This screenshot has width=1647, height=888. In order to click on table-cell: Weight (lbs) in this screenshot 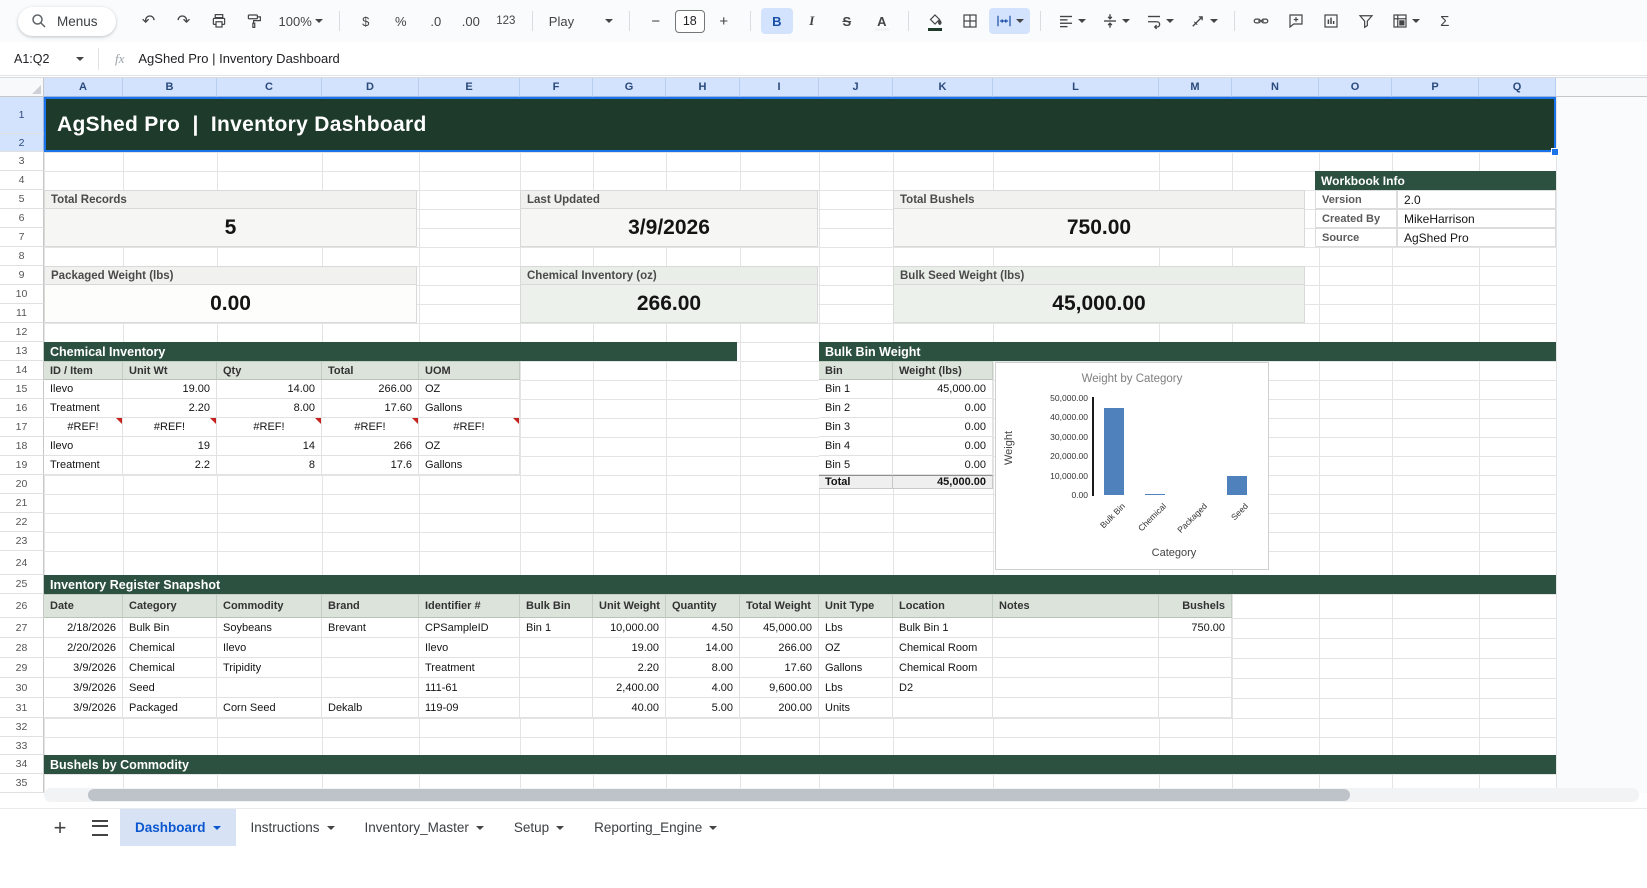, I will do `click(943, 370)`.